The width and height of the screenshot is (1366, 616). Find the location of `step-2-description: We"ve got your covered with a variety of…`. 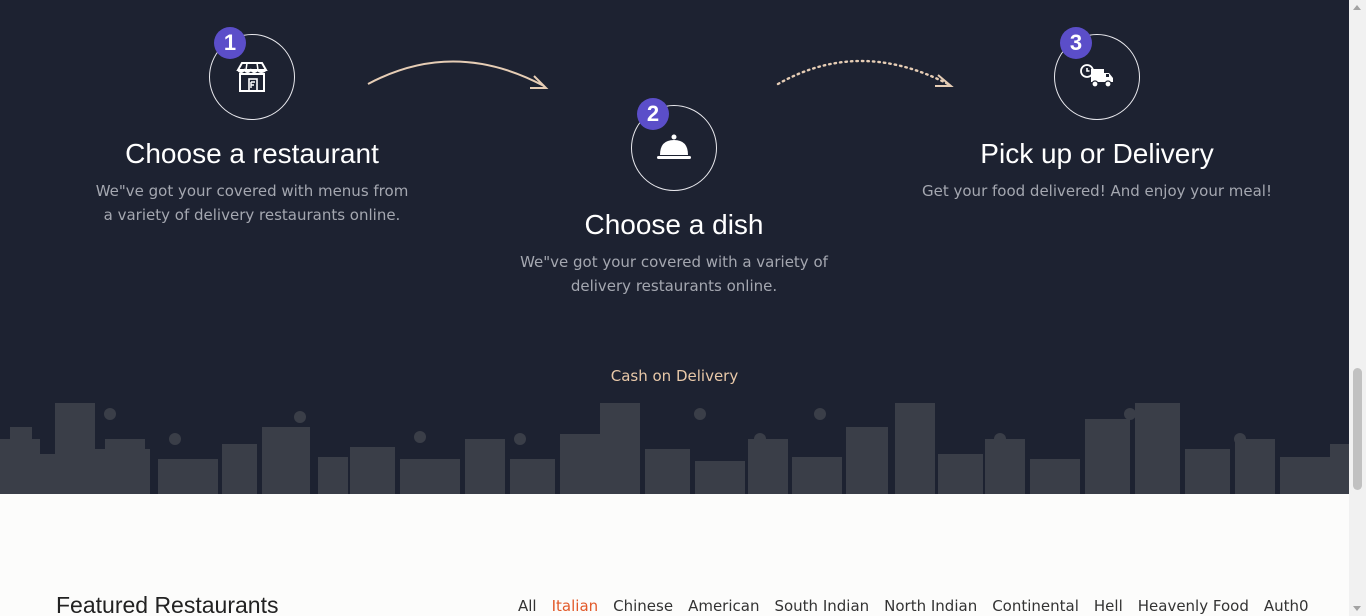

step-2-description: We"ve got your covered with a variety of… is located at coordinates (674, 274).